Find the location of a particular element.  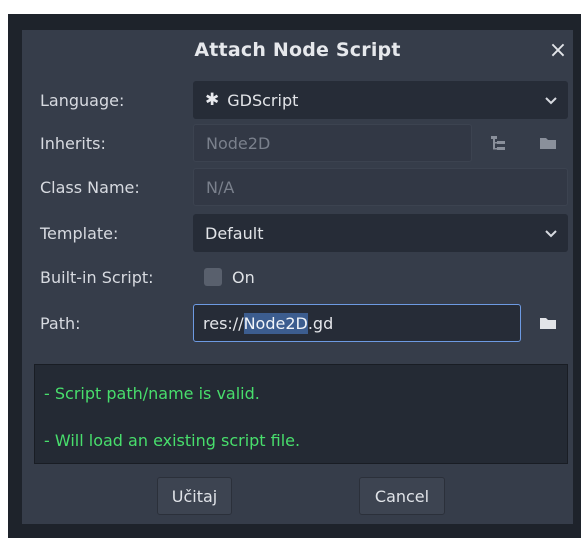

path-suffix: .gd is located at coordinates (320, 323).